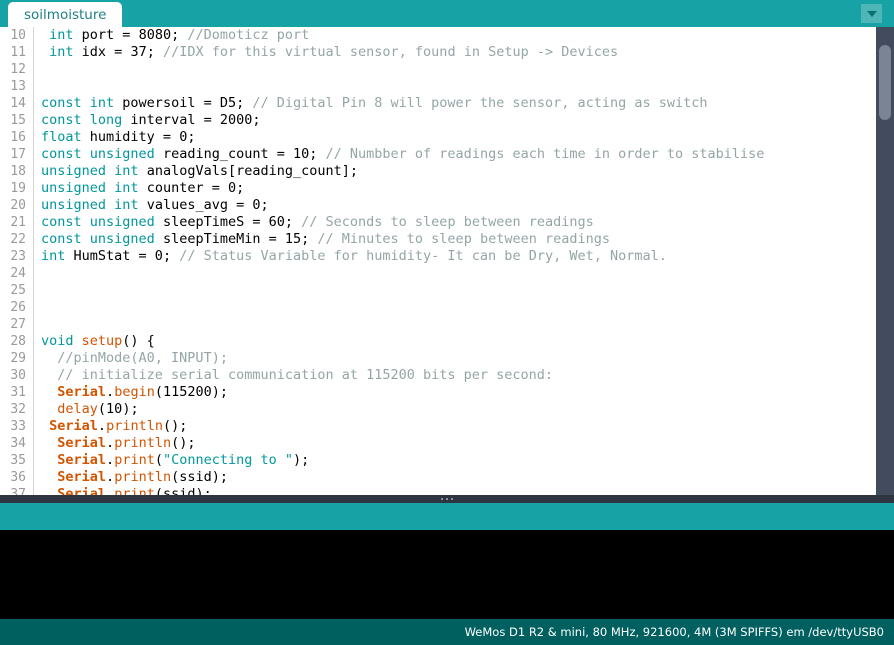 The image size is (894, 645). What do you see at coordinates (438, 137) in the screenshot?
I see `code-line: 16 float humidity = 0;` at bounding box center [438, 137].